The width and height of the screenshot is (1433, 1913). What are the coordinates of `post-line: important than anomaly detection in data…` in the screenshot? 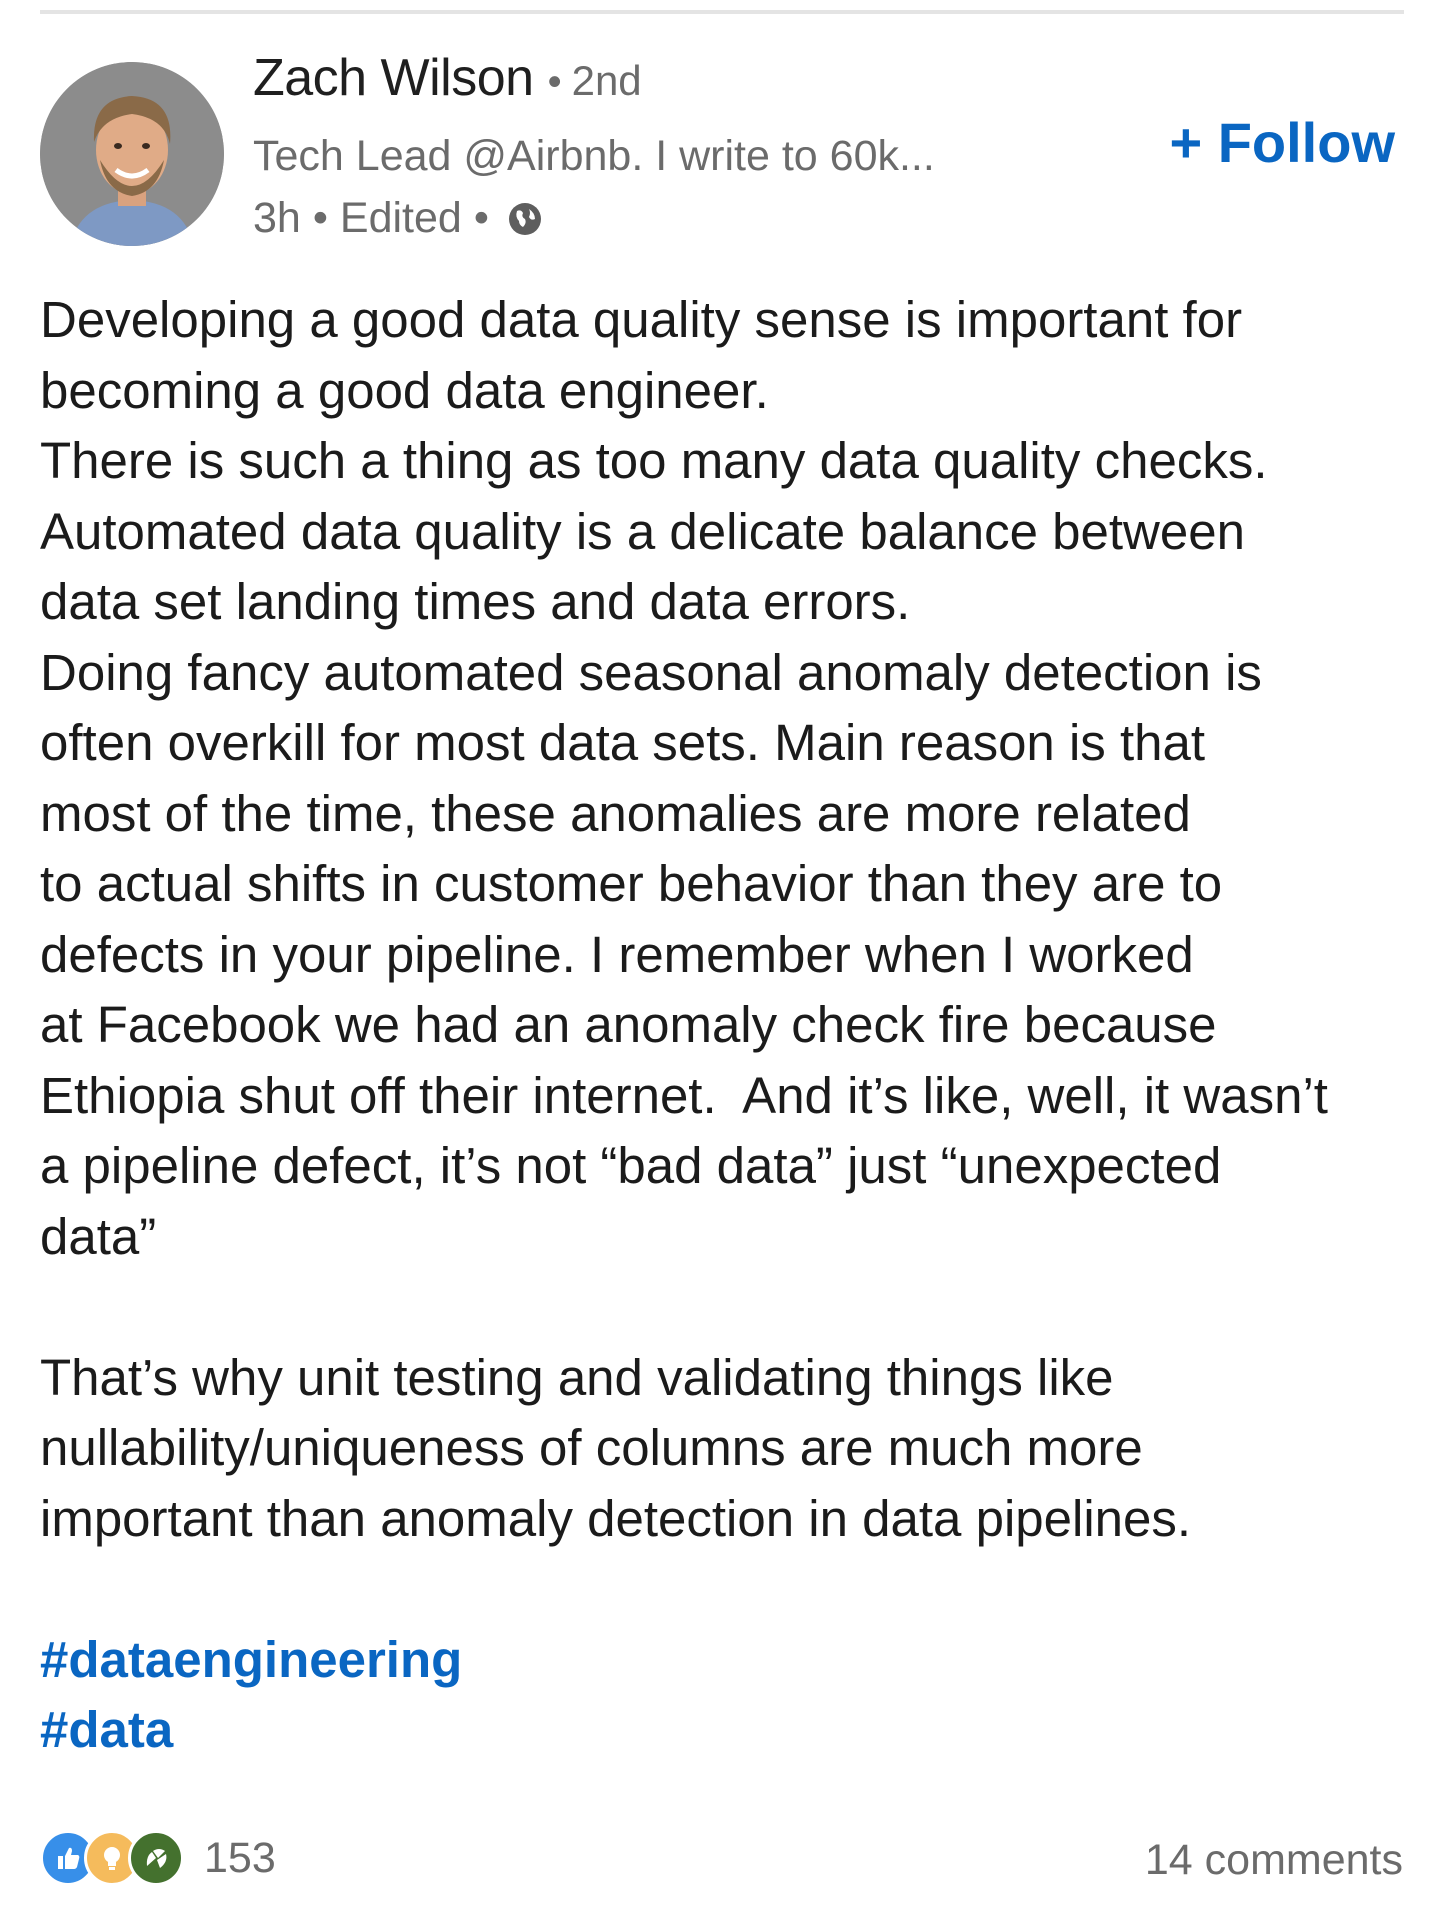 It's located at (616, 1518).